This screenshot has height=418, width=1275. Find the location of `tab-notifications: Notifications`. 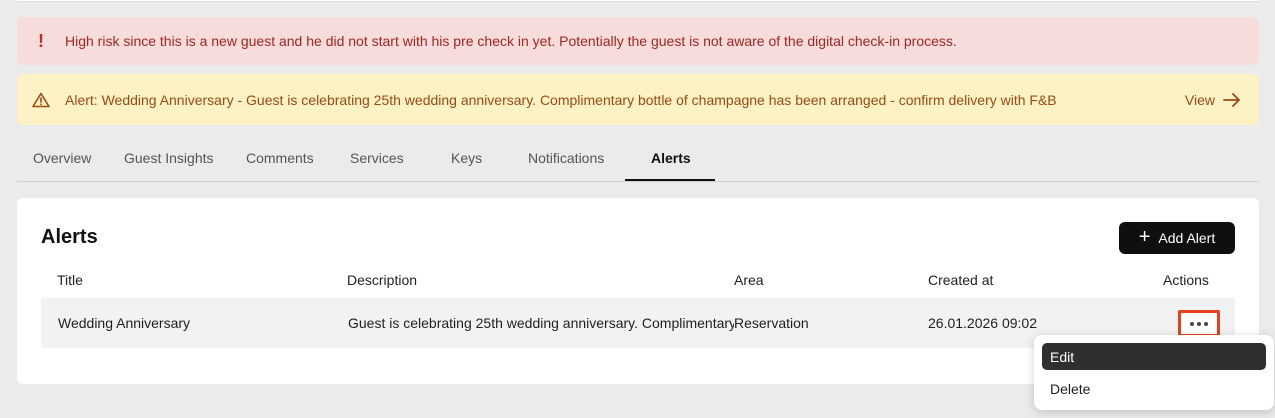

tab-notifications: Notifications is located at coordinates (566, 158).